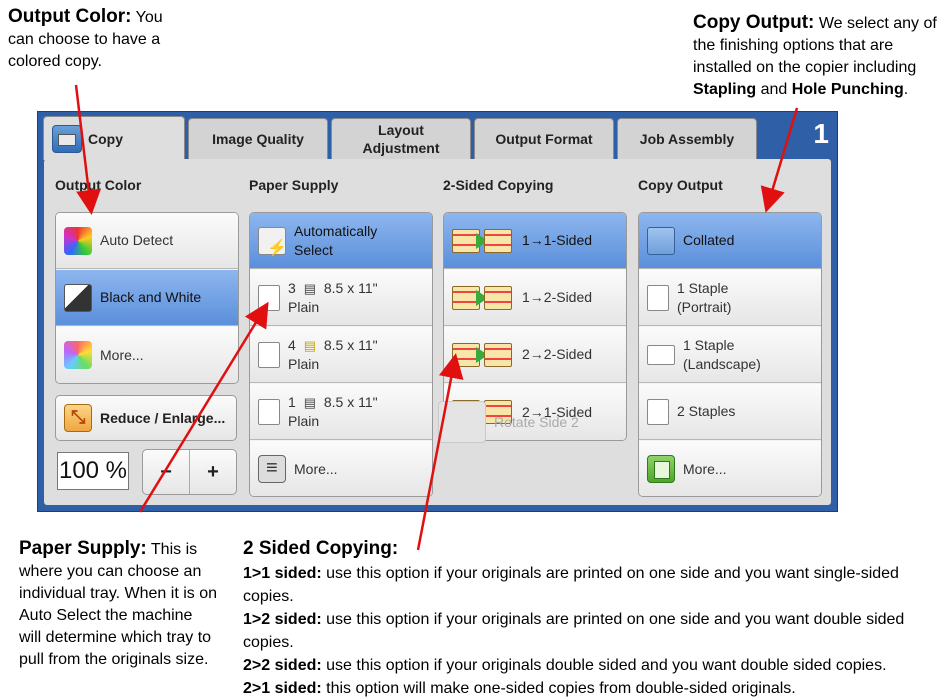 The image size is (948, 700). What do you see at coordinates (401, 138) in the screenshot?
I see `tab-layout-adjustment: Layout Adjustment` at bounding box center [401, 138].